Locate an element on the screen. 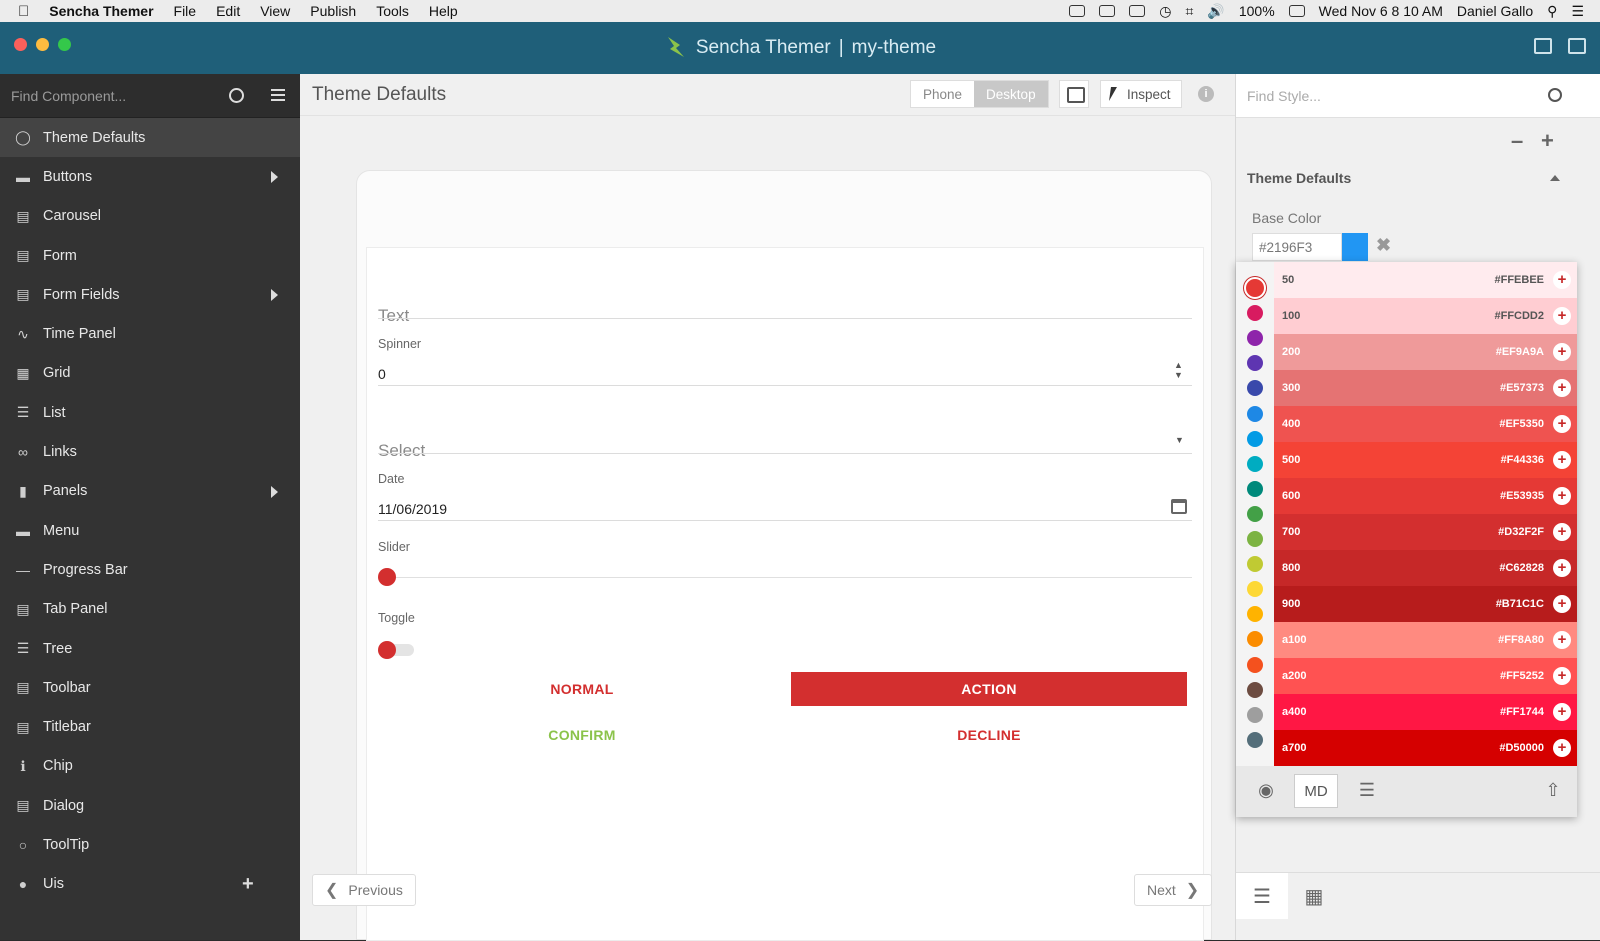 Image resolution: width=1600 pixels, height=941 pixels. expand-all-icon: + is located at coordinates (1547, 141).